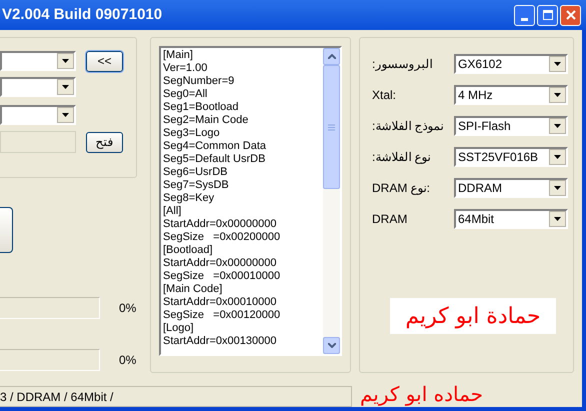 The height and width of the screenshot is (411, 586). What do you see at coordinates (403, 64) in the screenshot?
I see `setting-label: :البروسسور` at bounding box center [403, 64].